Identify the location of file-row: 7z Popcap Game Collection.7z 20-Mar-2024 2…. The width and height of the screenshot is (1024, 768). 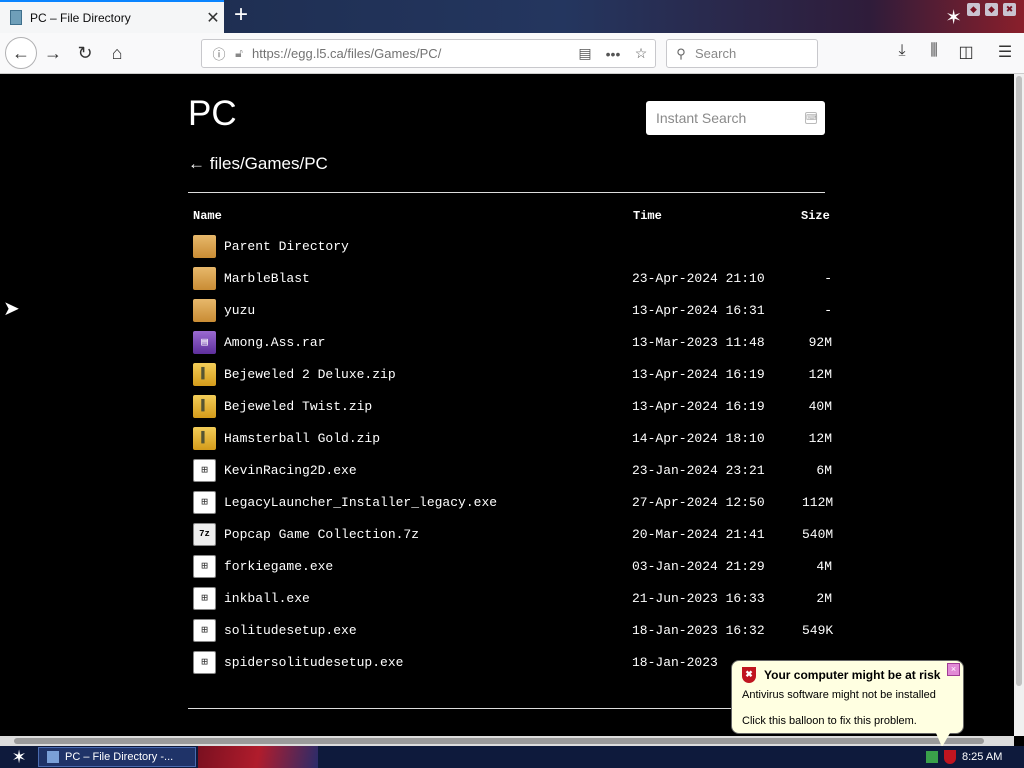
(513, 534).